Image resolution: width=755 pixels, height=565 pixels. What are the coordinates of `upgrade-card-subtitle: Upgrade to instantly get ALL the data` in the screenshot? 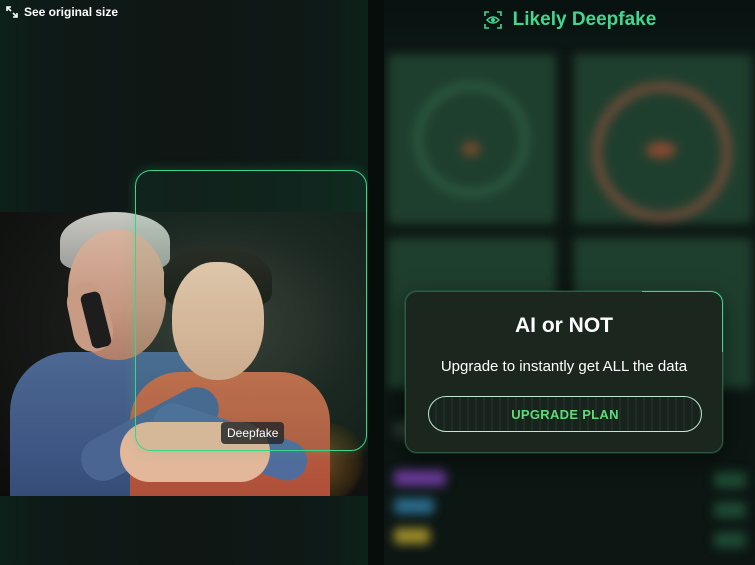 It's located at (564, 366).